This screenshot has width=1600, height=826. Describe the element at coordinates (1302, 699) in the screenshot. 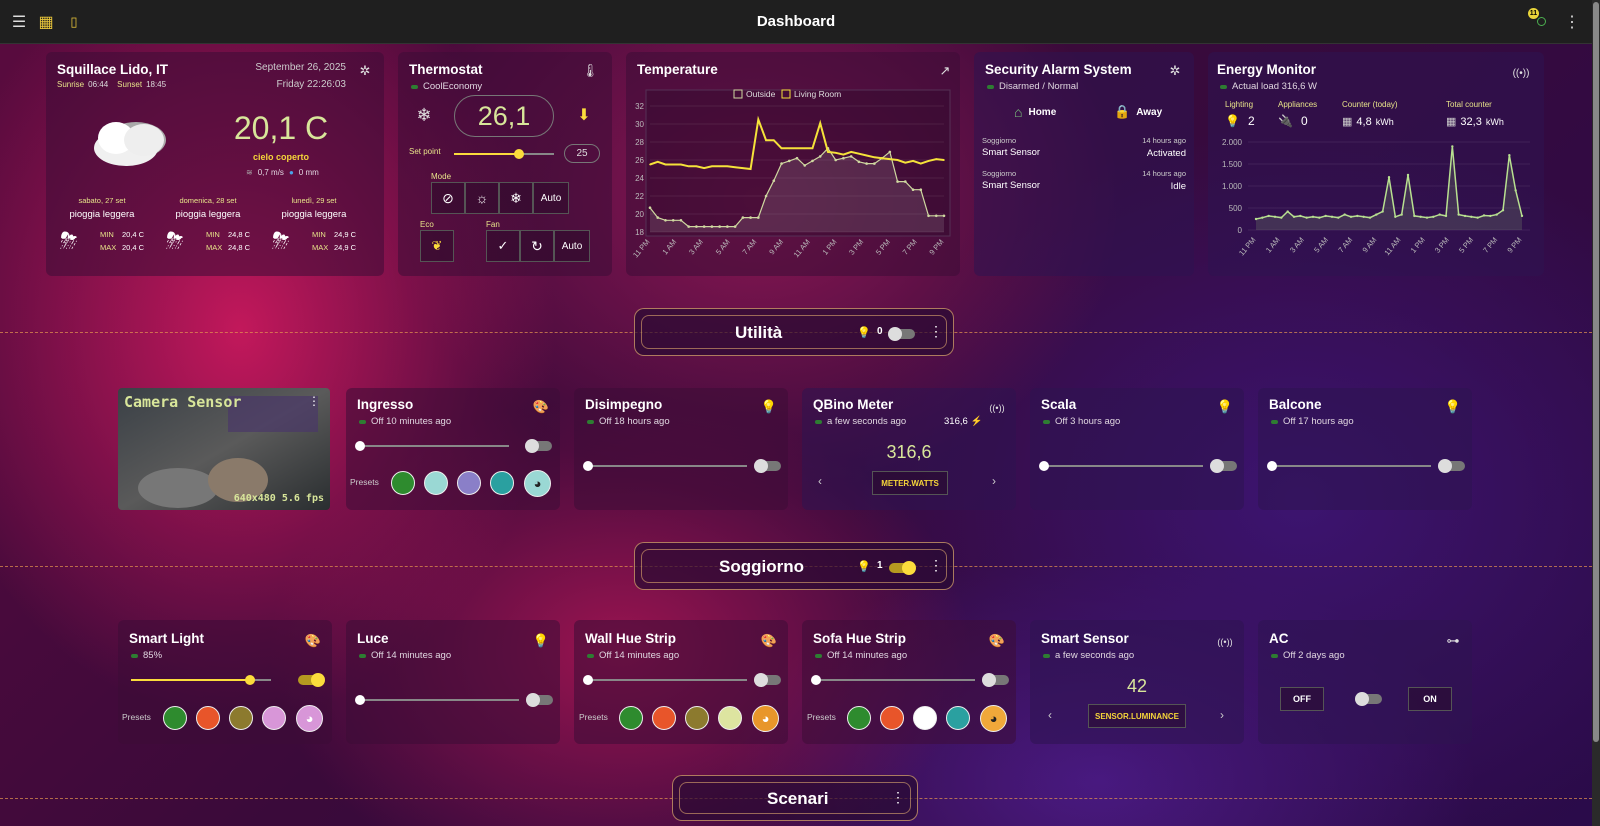

I see `ac-off-button: OFF` at that location.